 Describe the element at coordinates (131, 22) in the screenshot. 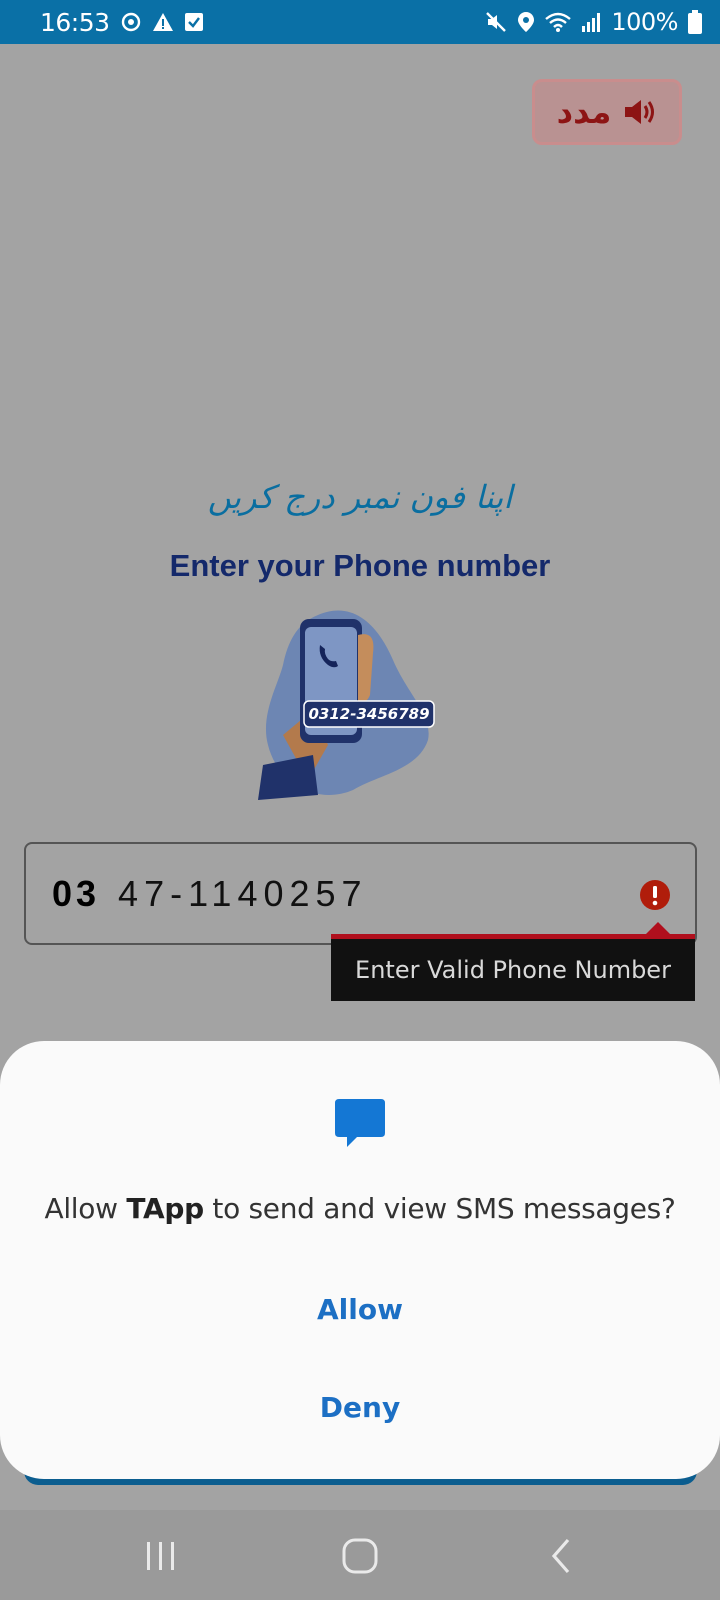

I see `sync-icon` at that location.